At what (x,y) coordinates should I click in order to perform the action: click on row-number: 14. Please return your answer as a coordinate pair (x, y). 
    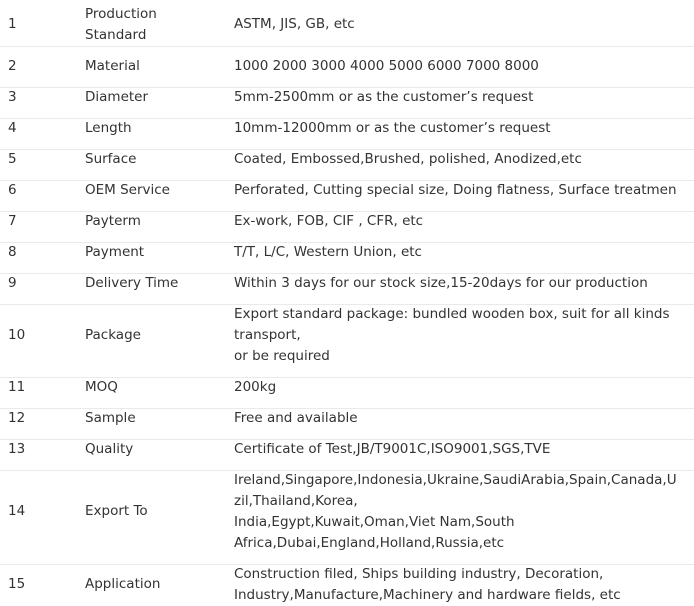
    Looking at the image, I should click on (17, 511).